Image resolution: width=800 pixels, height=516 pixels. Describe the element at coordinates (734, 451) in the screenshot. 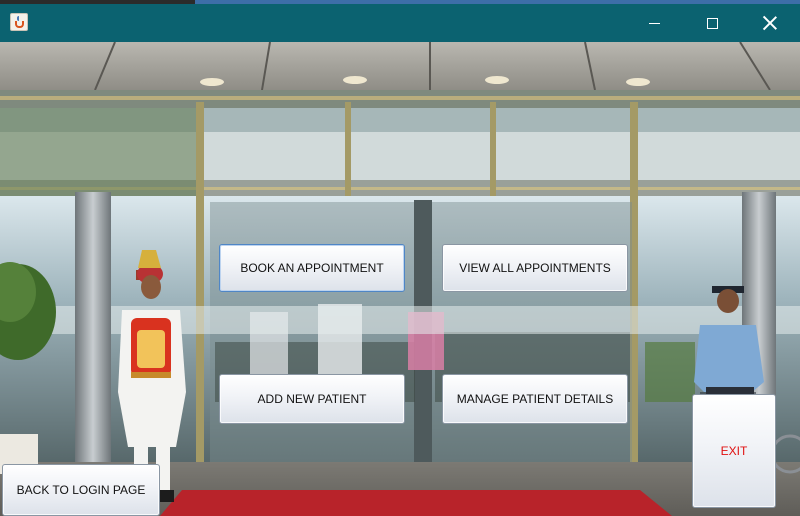

I see `exit-button: EXIT` at that location.